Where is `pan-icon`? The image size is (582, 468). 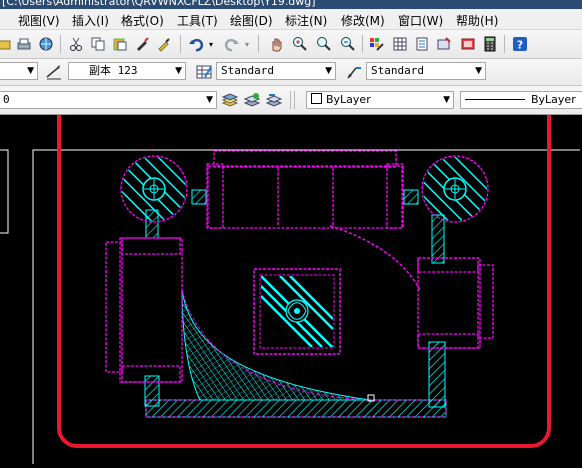
pan-icon is located at coordinates (276, 44).